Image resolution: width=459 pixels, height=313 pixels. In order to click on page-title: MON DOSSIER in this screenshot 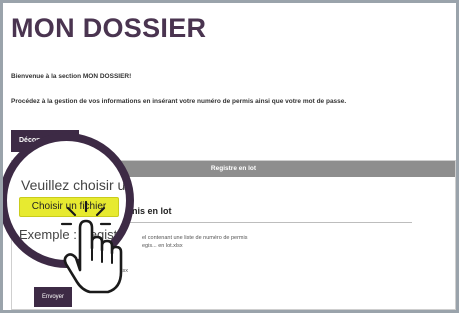, I will do `click(109, 28)`.